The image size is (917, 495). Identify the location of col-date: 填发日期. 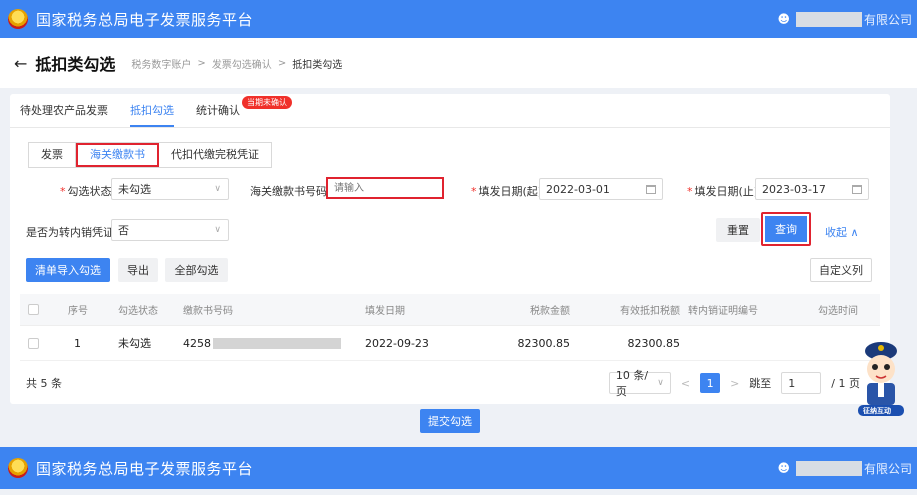
(385, 311).